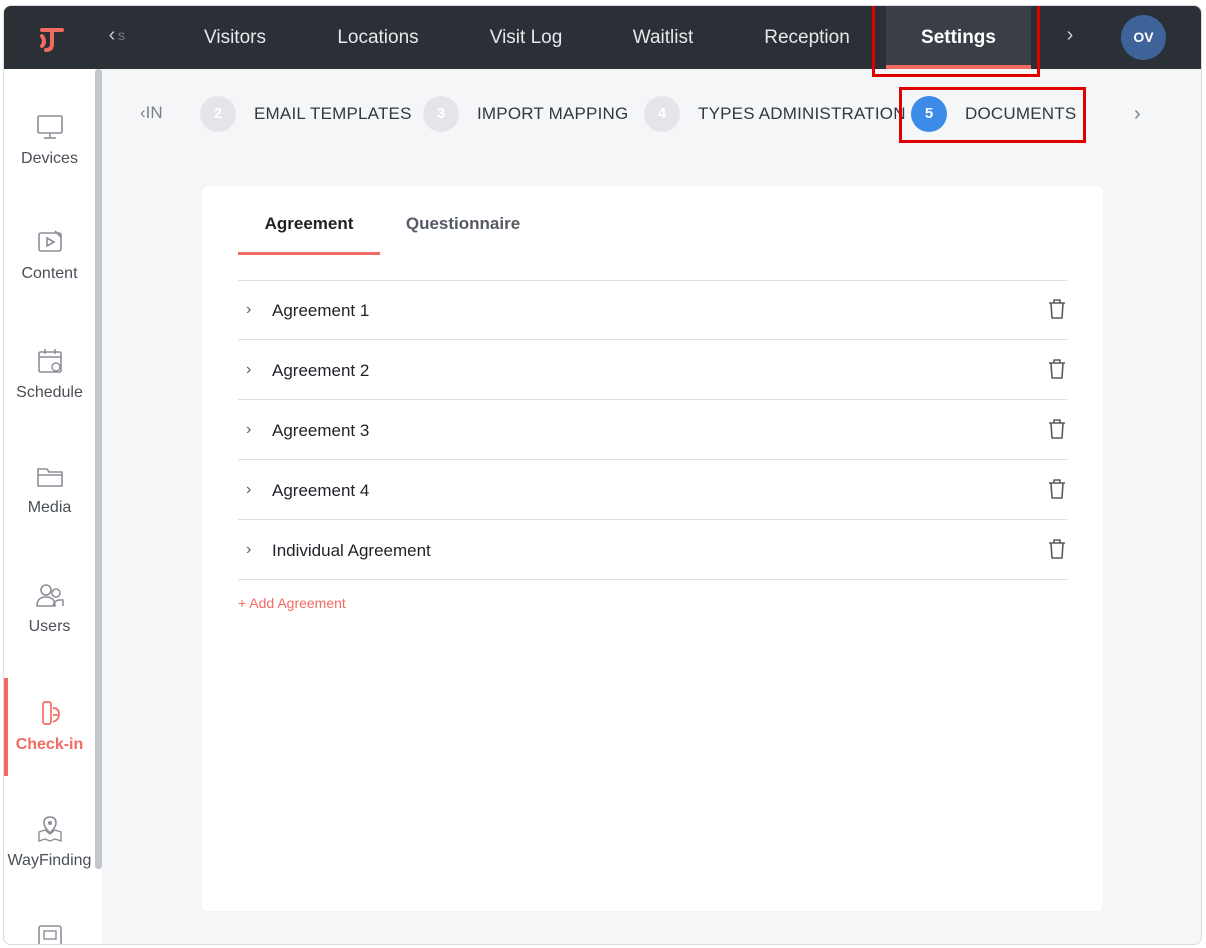 This screenshot has height=948, width=1206. I want to click on agreement-row: › Agreement 3, so click(652, 430).